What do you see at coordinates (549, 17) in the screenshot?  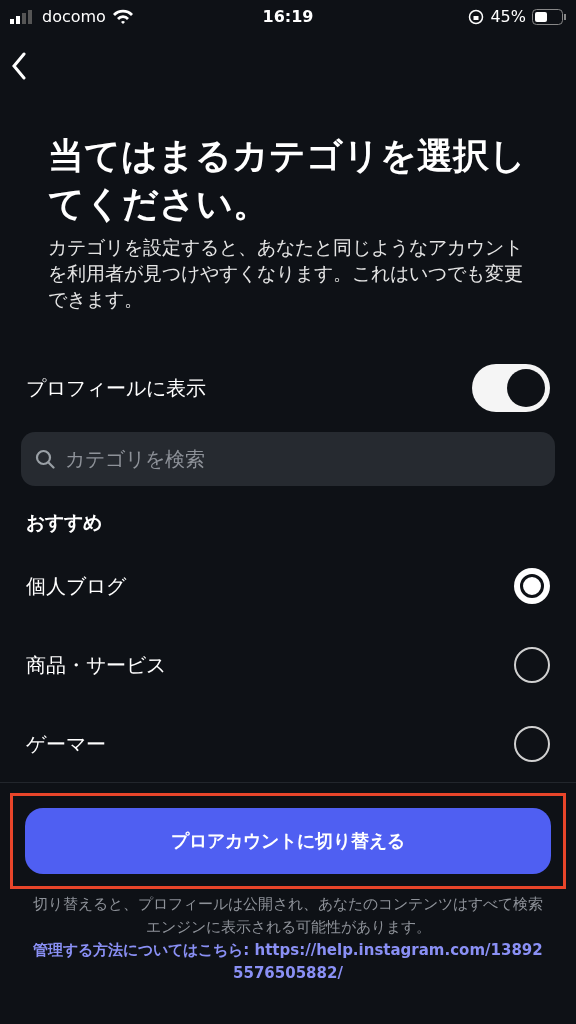 I see `battery-icon` at bounding box center [549, 17].